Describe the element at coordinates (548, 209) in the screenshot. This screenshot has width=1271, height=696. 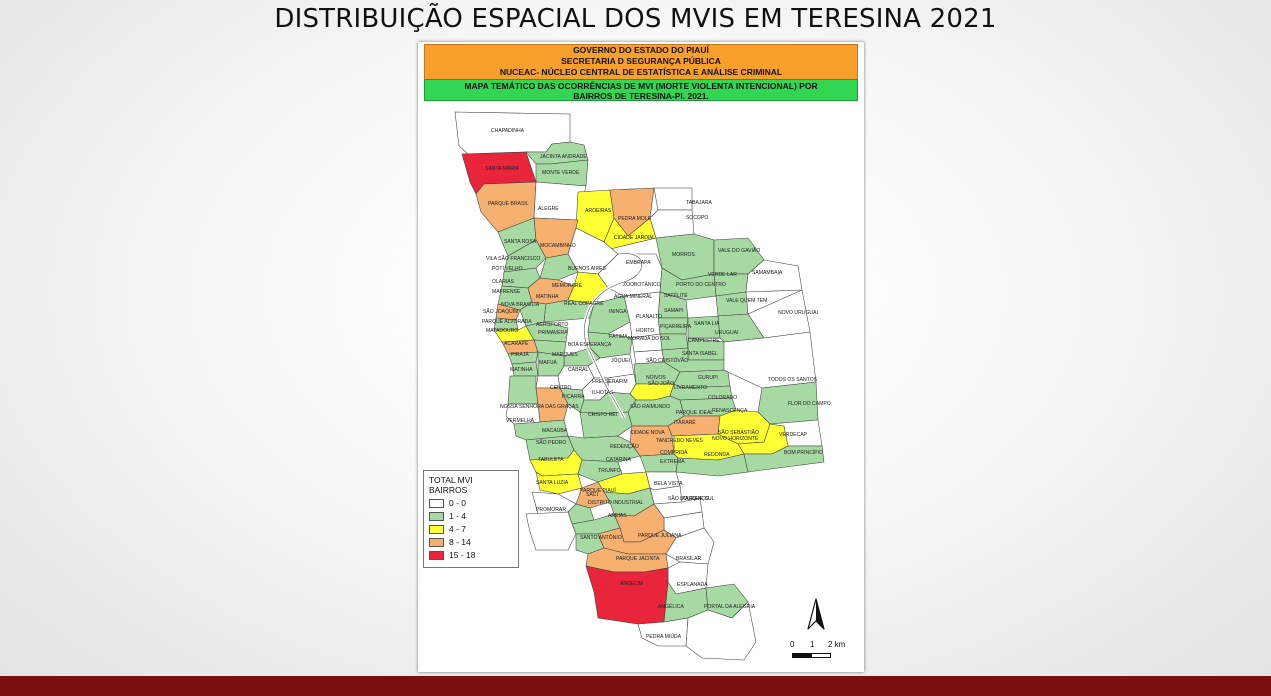
I see `neighborhood-label: ALEGRE` at that location.